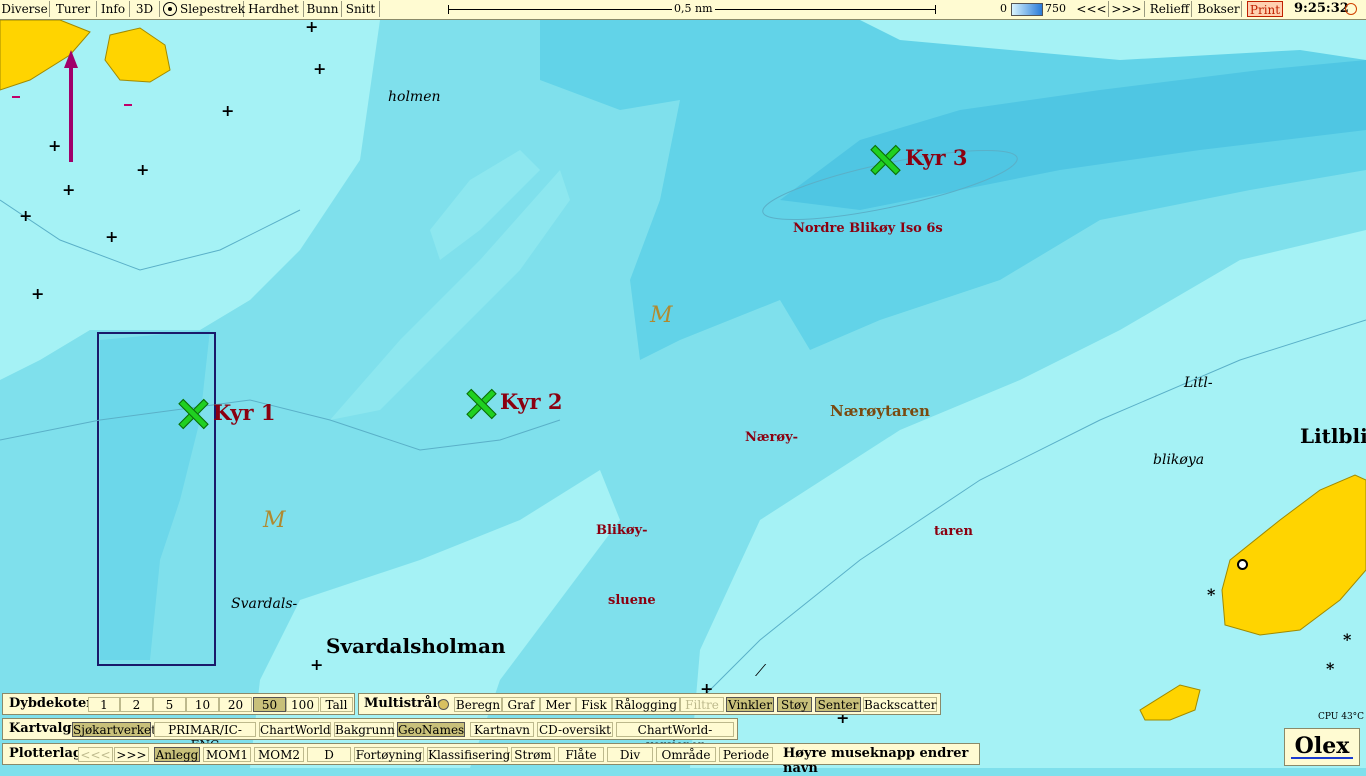 The height and width of the screenshot is (776, 1366). What do you see at coordinates (274, 9) in the screenshot?
I see `menu-hardhet: Hardhet` at bounding box center [274, 9].